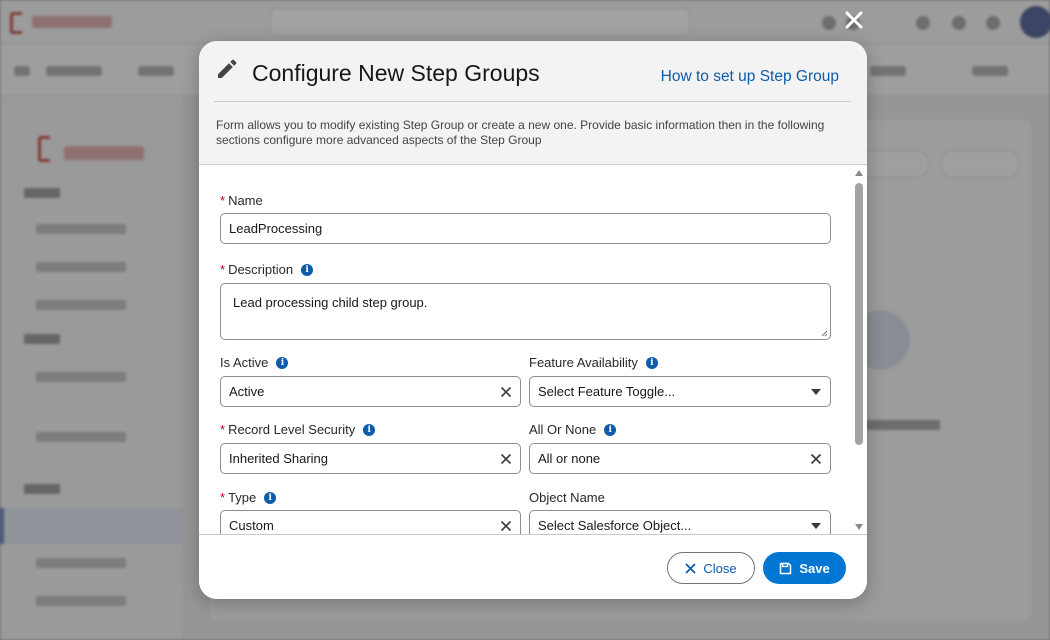  What do you see at coordinates (370, 522) in the screenshot?
I see `type-select: Custom` at bounding box center [370, 522].